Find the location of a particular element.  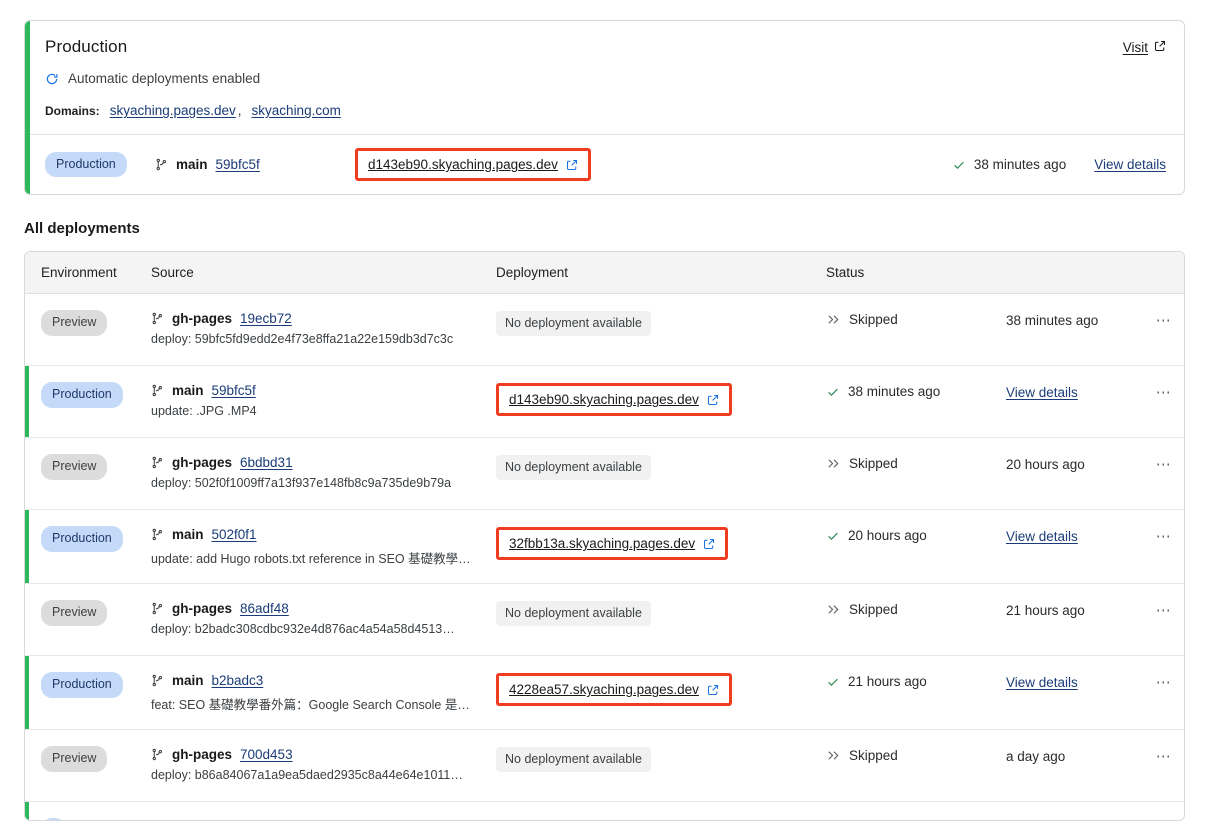

status-text: 21 hours ago is located at coordinates (887, 681).